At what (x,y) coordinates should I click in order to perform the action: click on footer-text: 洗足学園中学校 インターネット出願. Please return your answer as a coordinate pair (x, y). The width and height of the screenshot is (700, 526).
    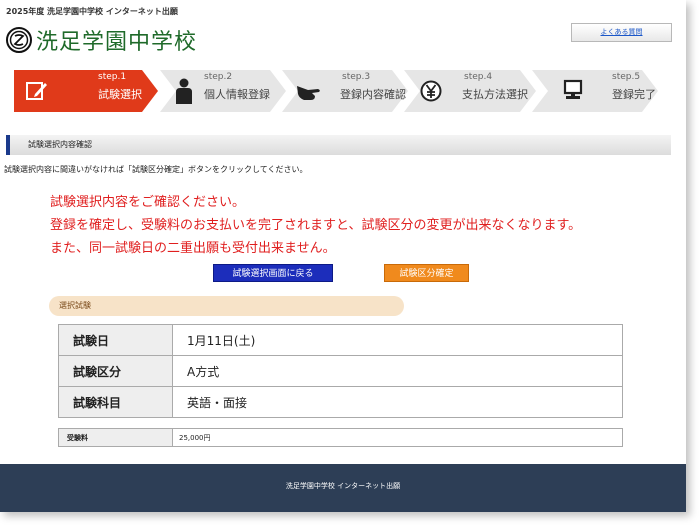
    Looking at the image, I should click on (343, 486).